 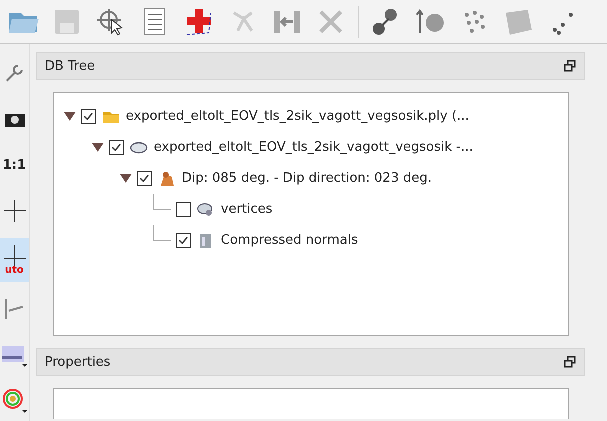 I want to click on auto-label: uto, so click(x=14, y=271).